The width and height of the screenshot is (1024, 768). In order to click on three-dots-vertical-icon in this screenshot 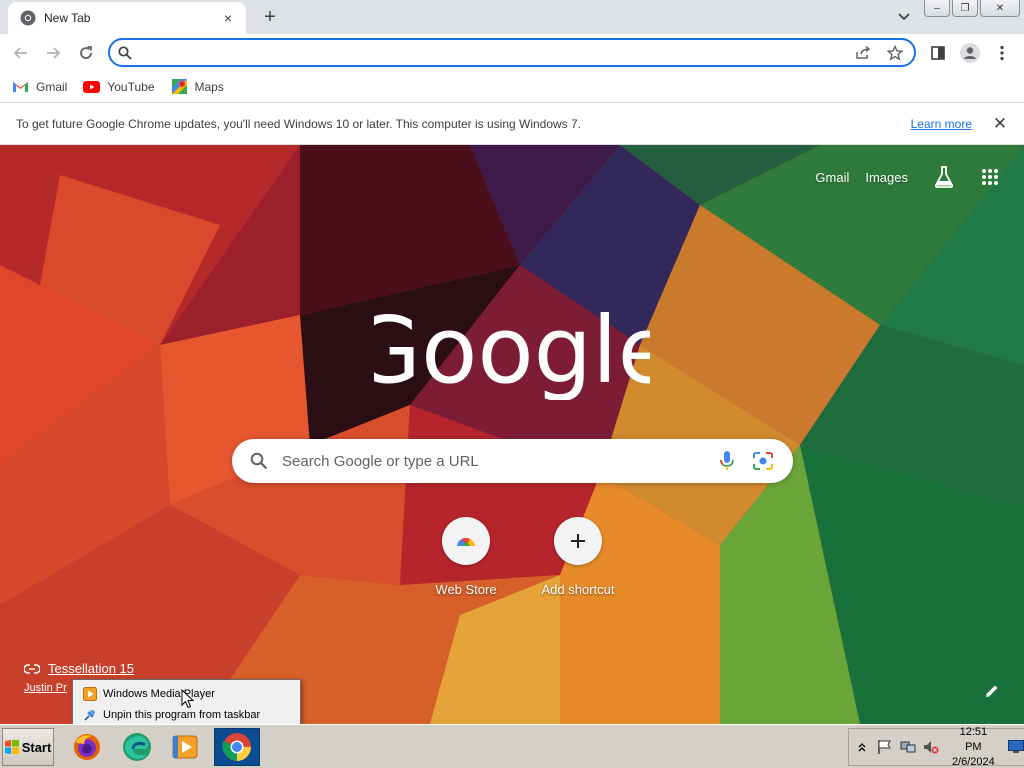, I will do `click(1002, 53)`.